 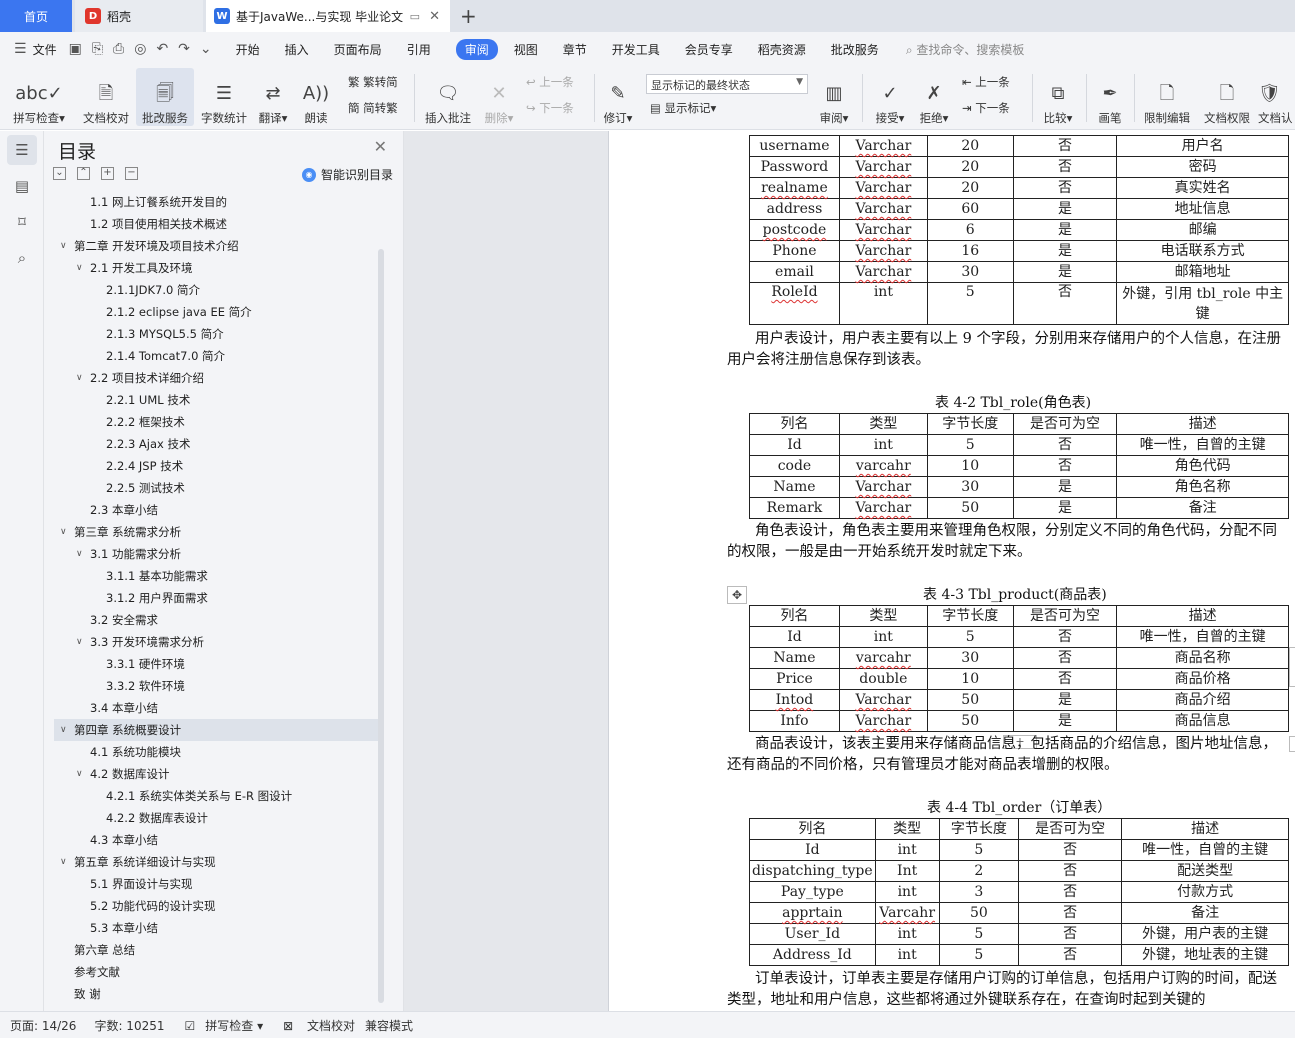 What do you see at coordinates (358, 49) in the screenshot?
I see `menu-page-layout: 页面布局` at bounding box center [358, 49].